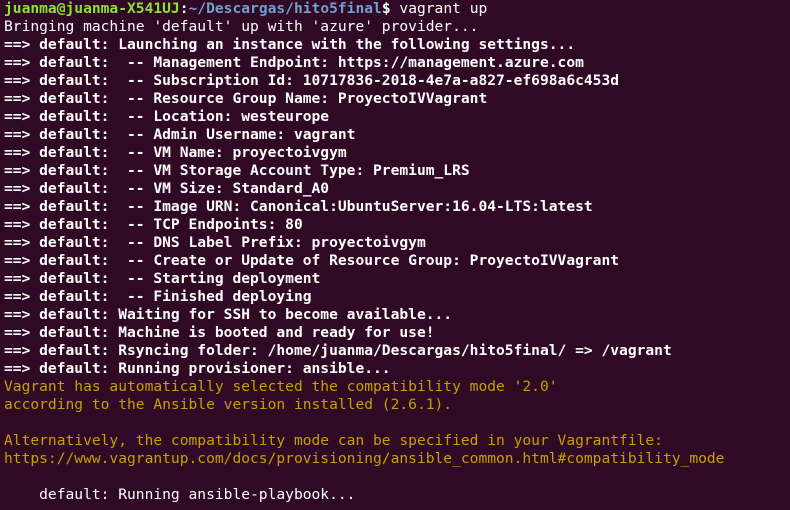 The width and height of the screenshot is (790, 510). What do you see at coordinates (153, 224) in the screenshot?
I see `output-line: ==> default: -- TCP Endpoints: 80` at bounding box center [153, 224].